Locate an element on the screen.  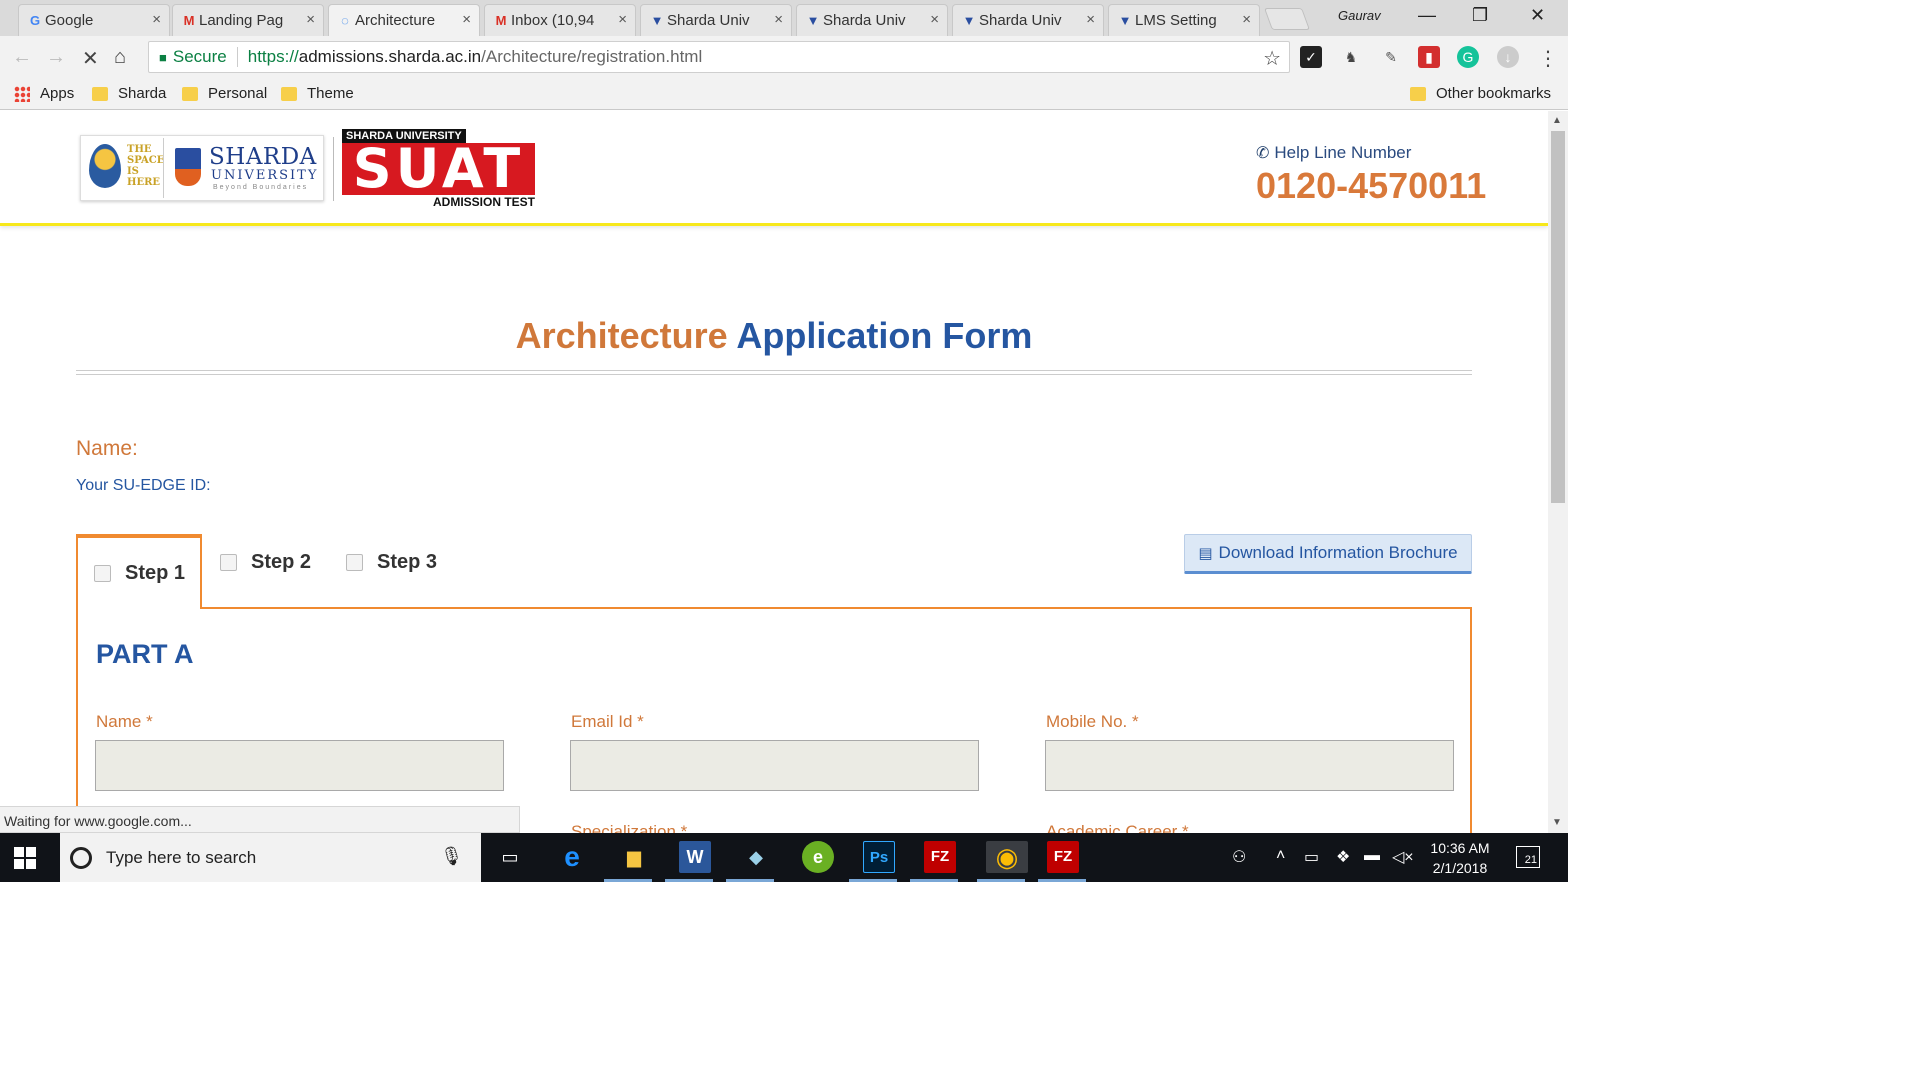
red-book-extension-icon: ▮ is located at coordinates (1429, 57).